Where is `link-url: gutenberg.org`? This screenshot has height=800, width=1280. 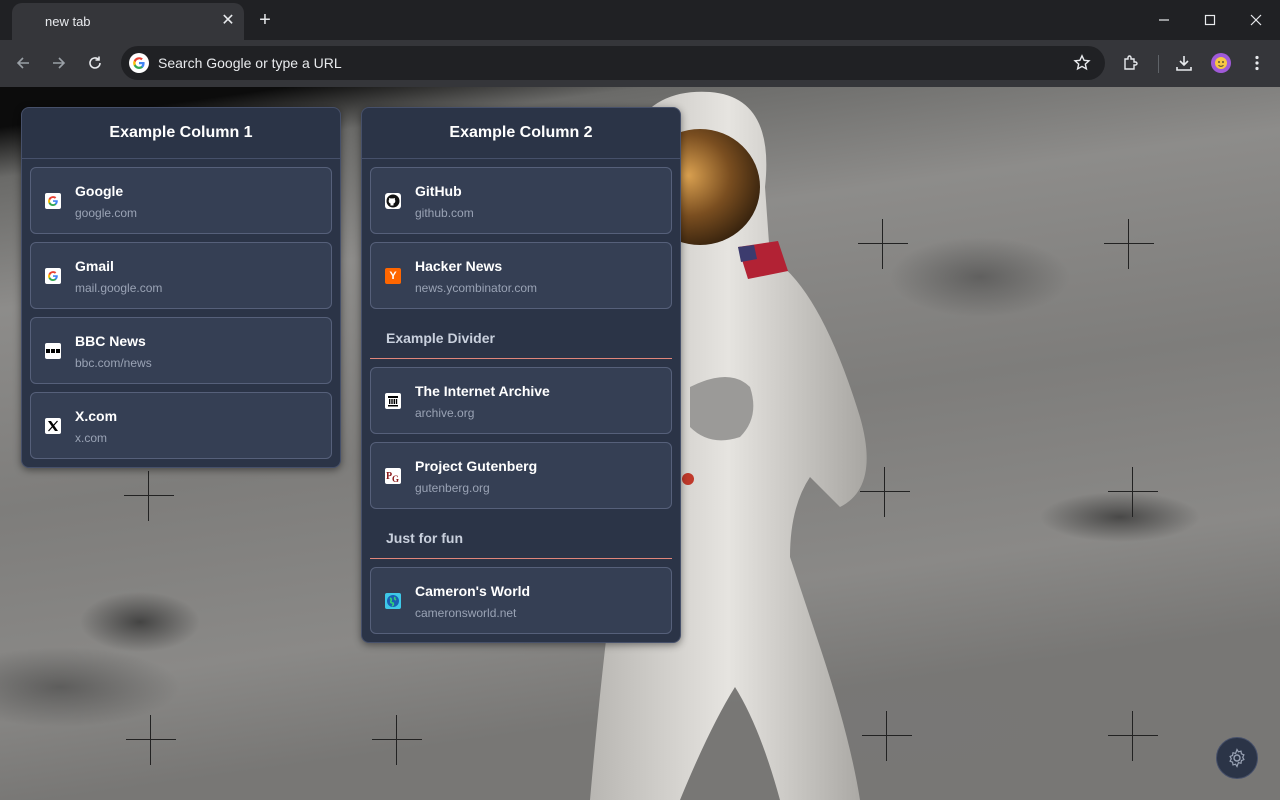 link-url: gutenberg.org is located at coordinates (452, 488).